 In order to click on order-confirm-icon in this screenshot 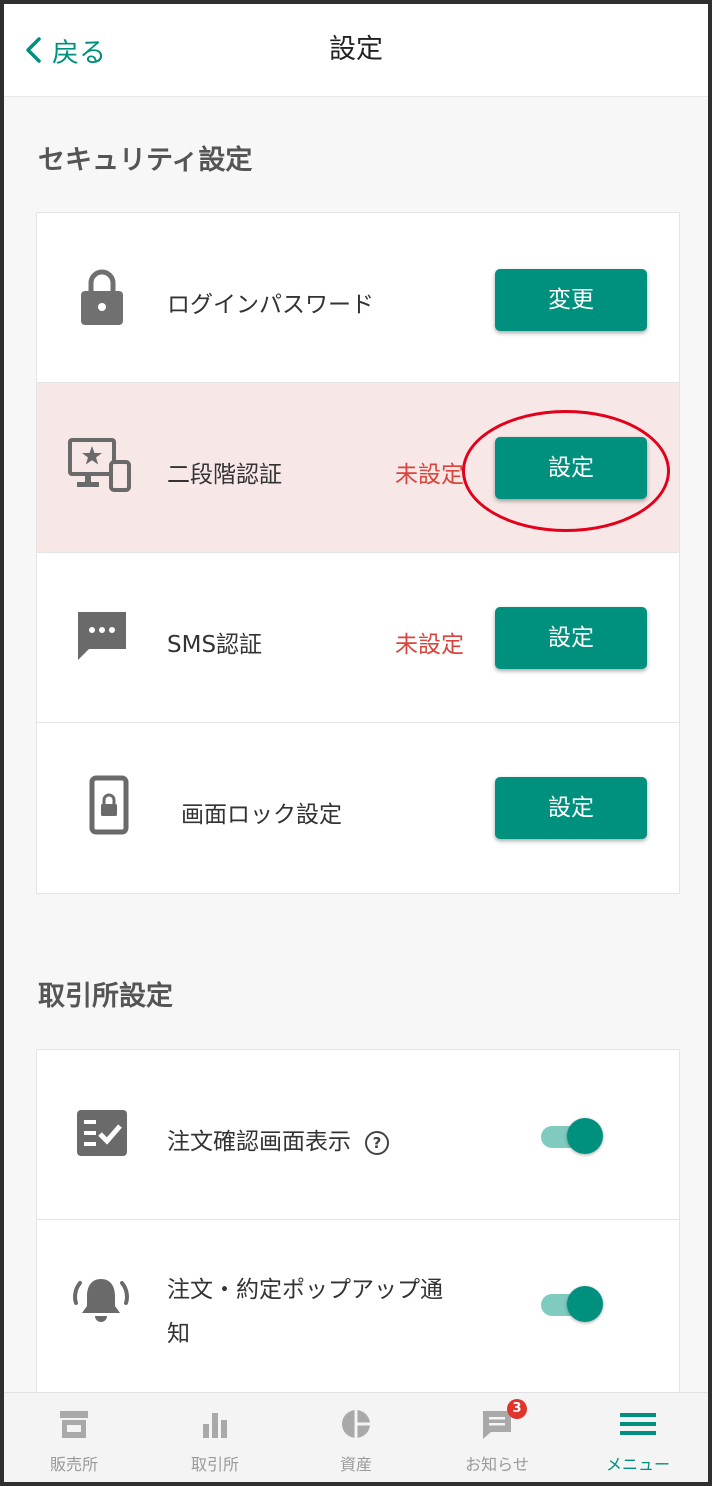, I will do `click(102, 1133)`.